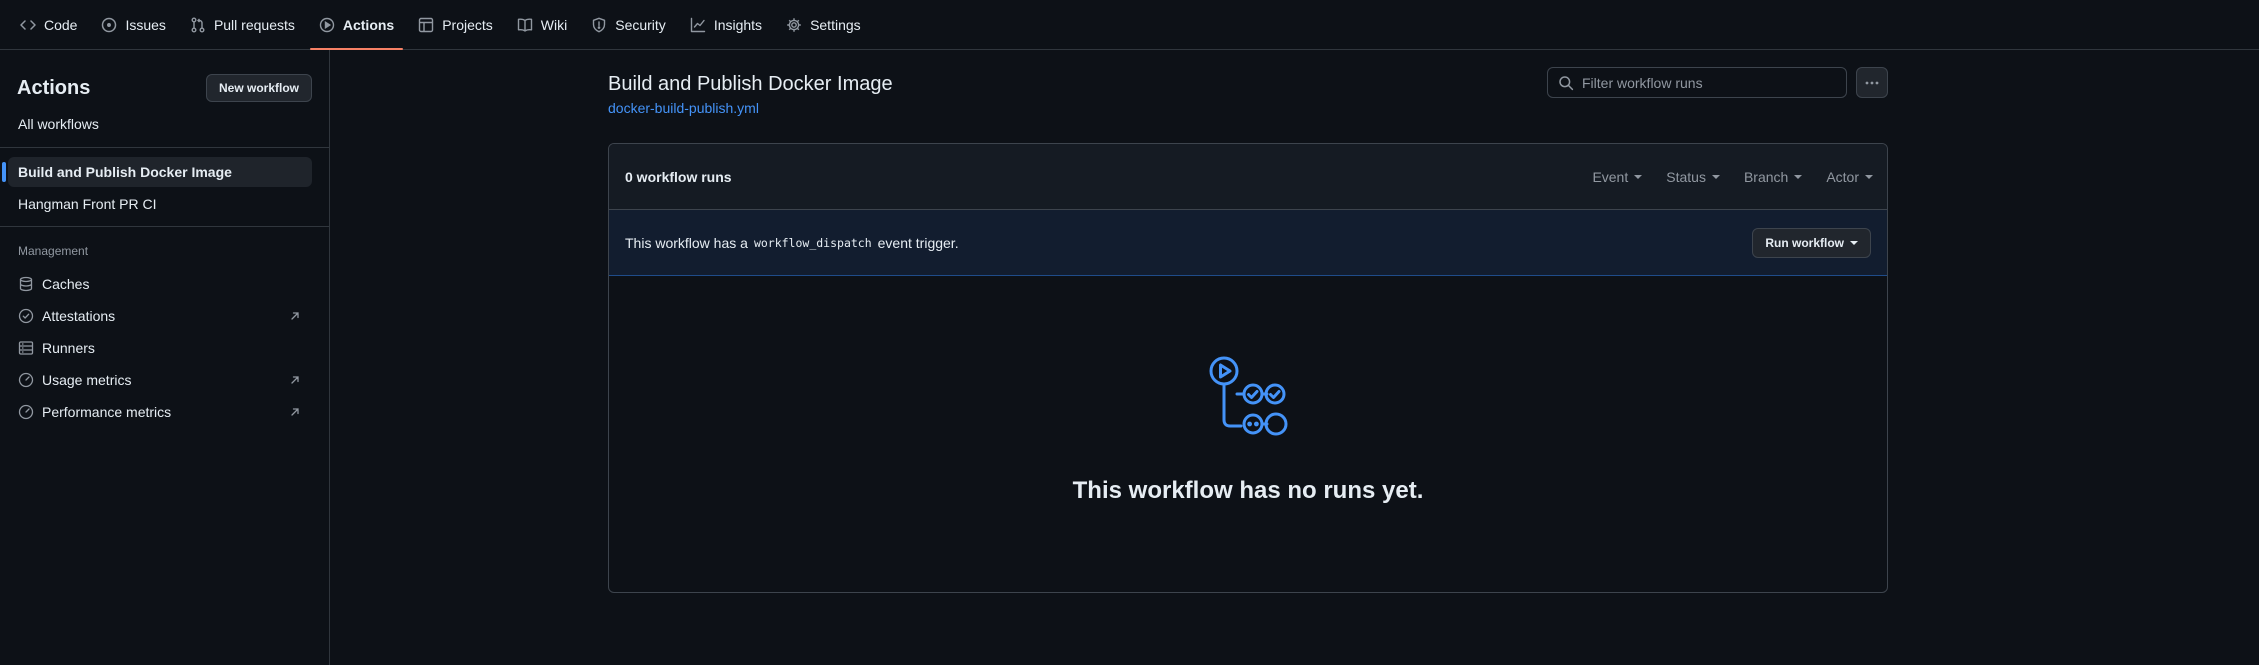  I want to click on tab-insights: Insights, so click(726, 24).